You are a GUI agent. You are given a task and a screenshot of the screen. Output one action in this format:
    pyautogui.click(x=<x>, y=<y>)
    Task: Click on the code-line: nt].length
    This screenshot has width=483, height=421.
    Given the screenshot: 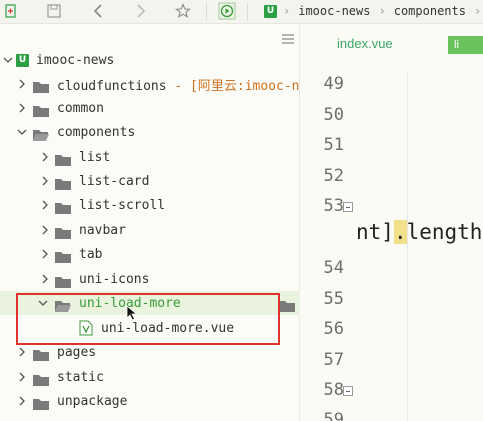 What is the action you would take?
    pyautogui.click(x=419, y=232)
    